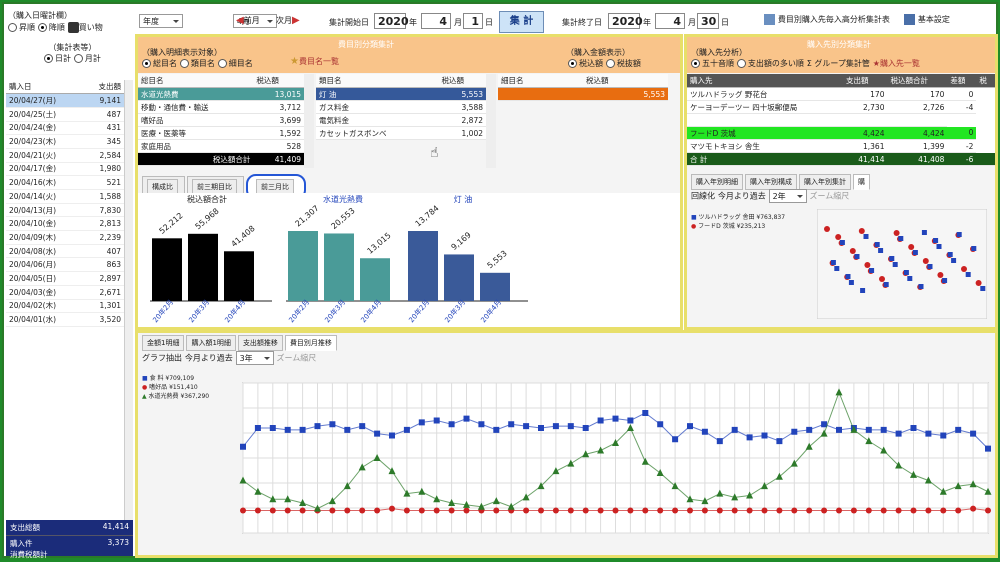  Describe the element at coordinates (65, 210) in the screenshot. I see `daily-row: 20/04/13(月) 7,830` at that location.